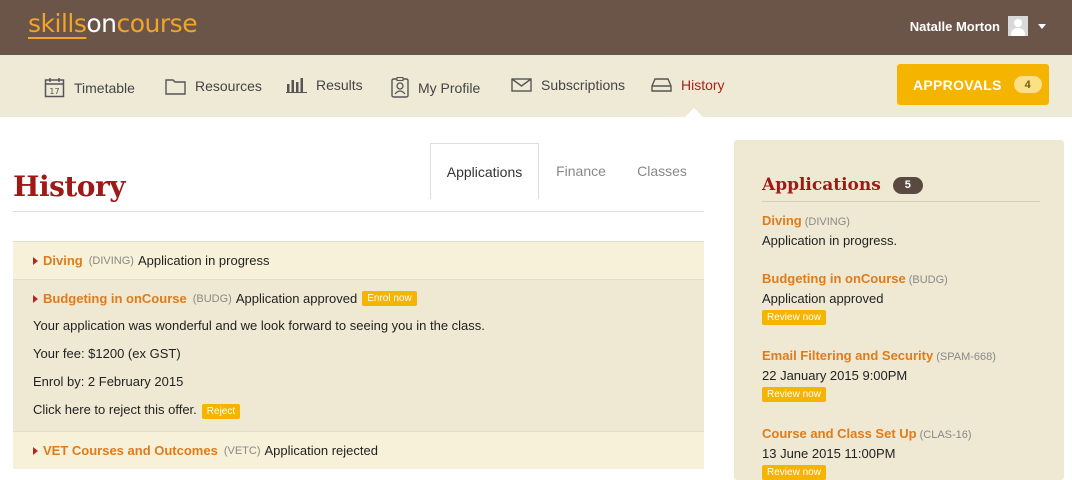 This screenshot has width=1072, height=480. Describe the element at coordinates (1018, 26) in the screenshot. I see `avatar` at that location.